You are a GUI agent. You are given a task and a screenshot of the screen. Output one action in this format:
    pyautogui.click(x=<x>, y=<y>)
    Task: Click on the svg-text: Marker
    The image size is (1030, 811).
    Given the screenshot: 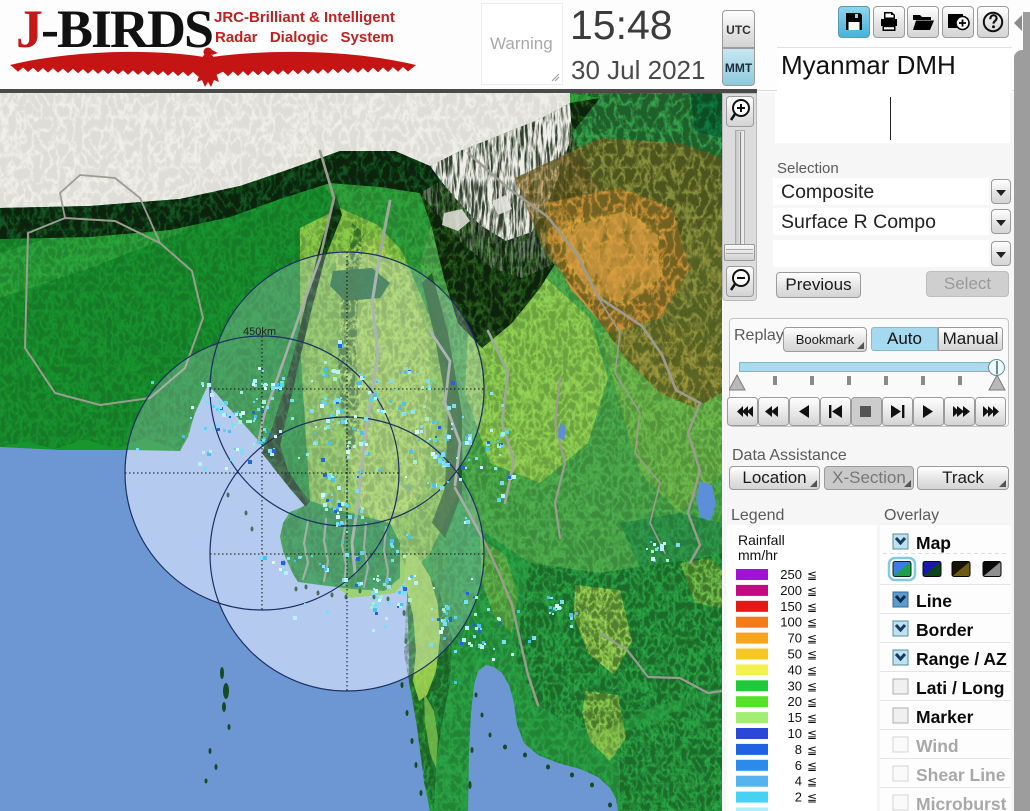 What is the action you would take?
    pyautogui.click(x=945, y=717)
    